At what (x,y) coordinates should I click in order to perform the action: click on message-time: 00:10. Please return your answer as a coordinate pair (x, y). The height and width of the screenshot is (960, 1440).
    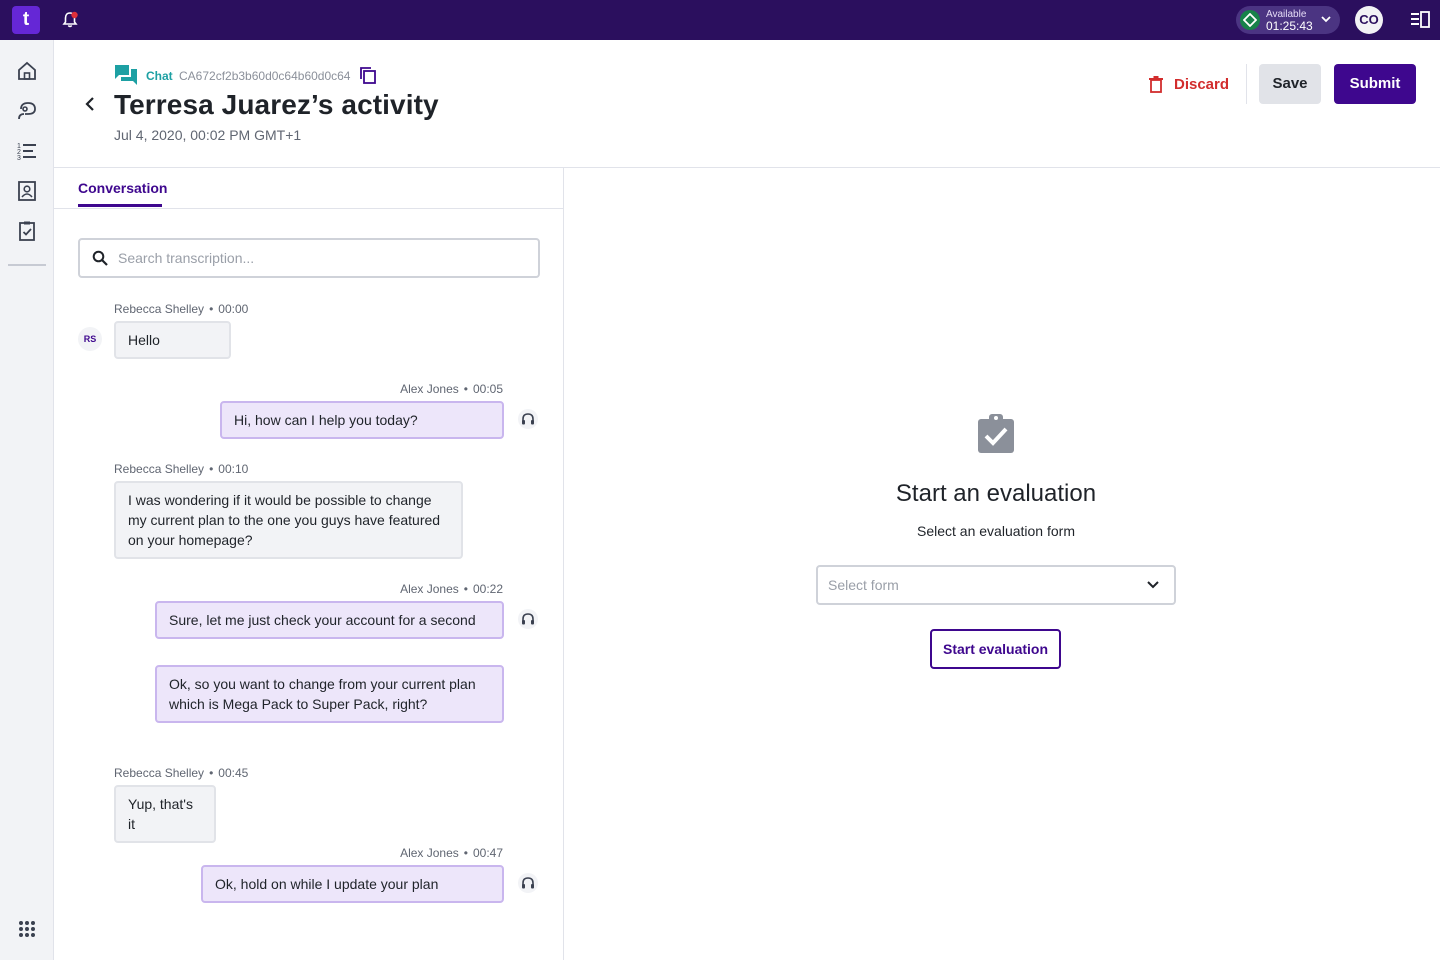
    Looking at the image, I should click on (233, 469).